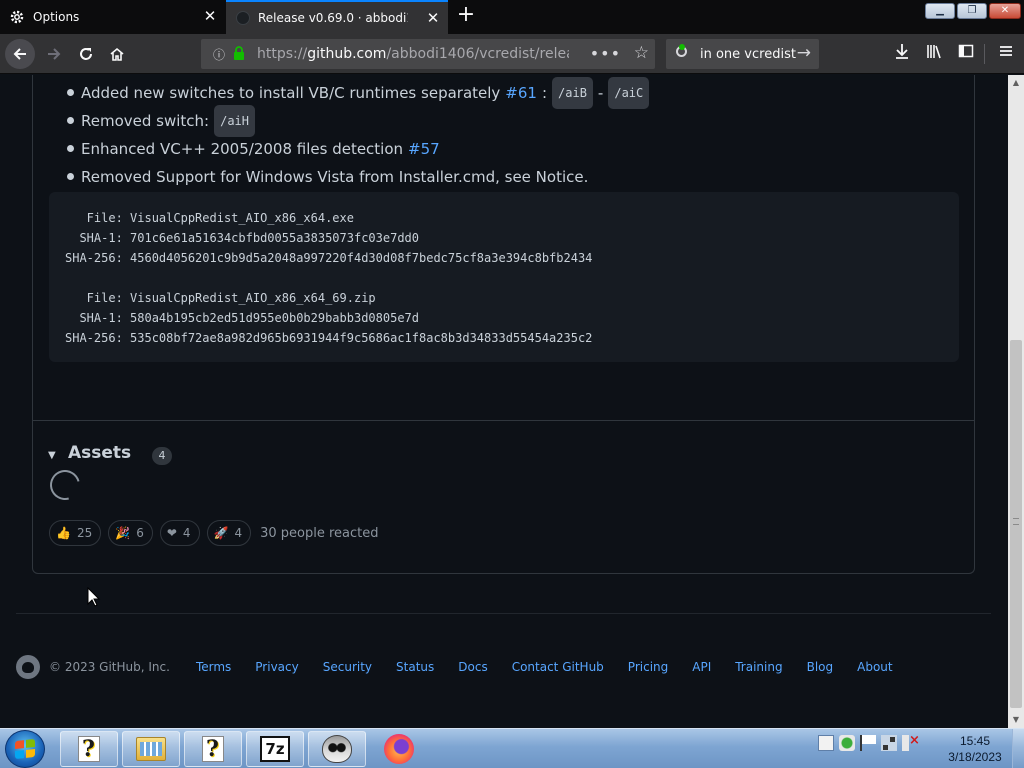  What do you see at coordinates (1005, 11) in the screenshot?
I see `window-close-button: ✕` at bounding box center [1005, 11].